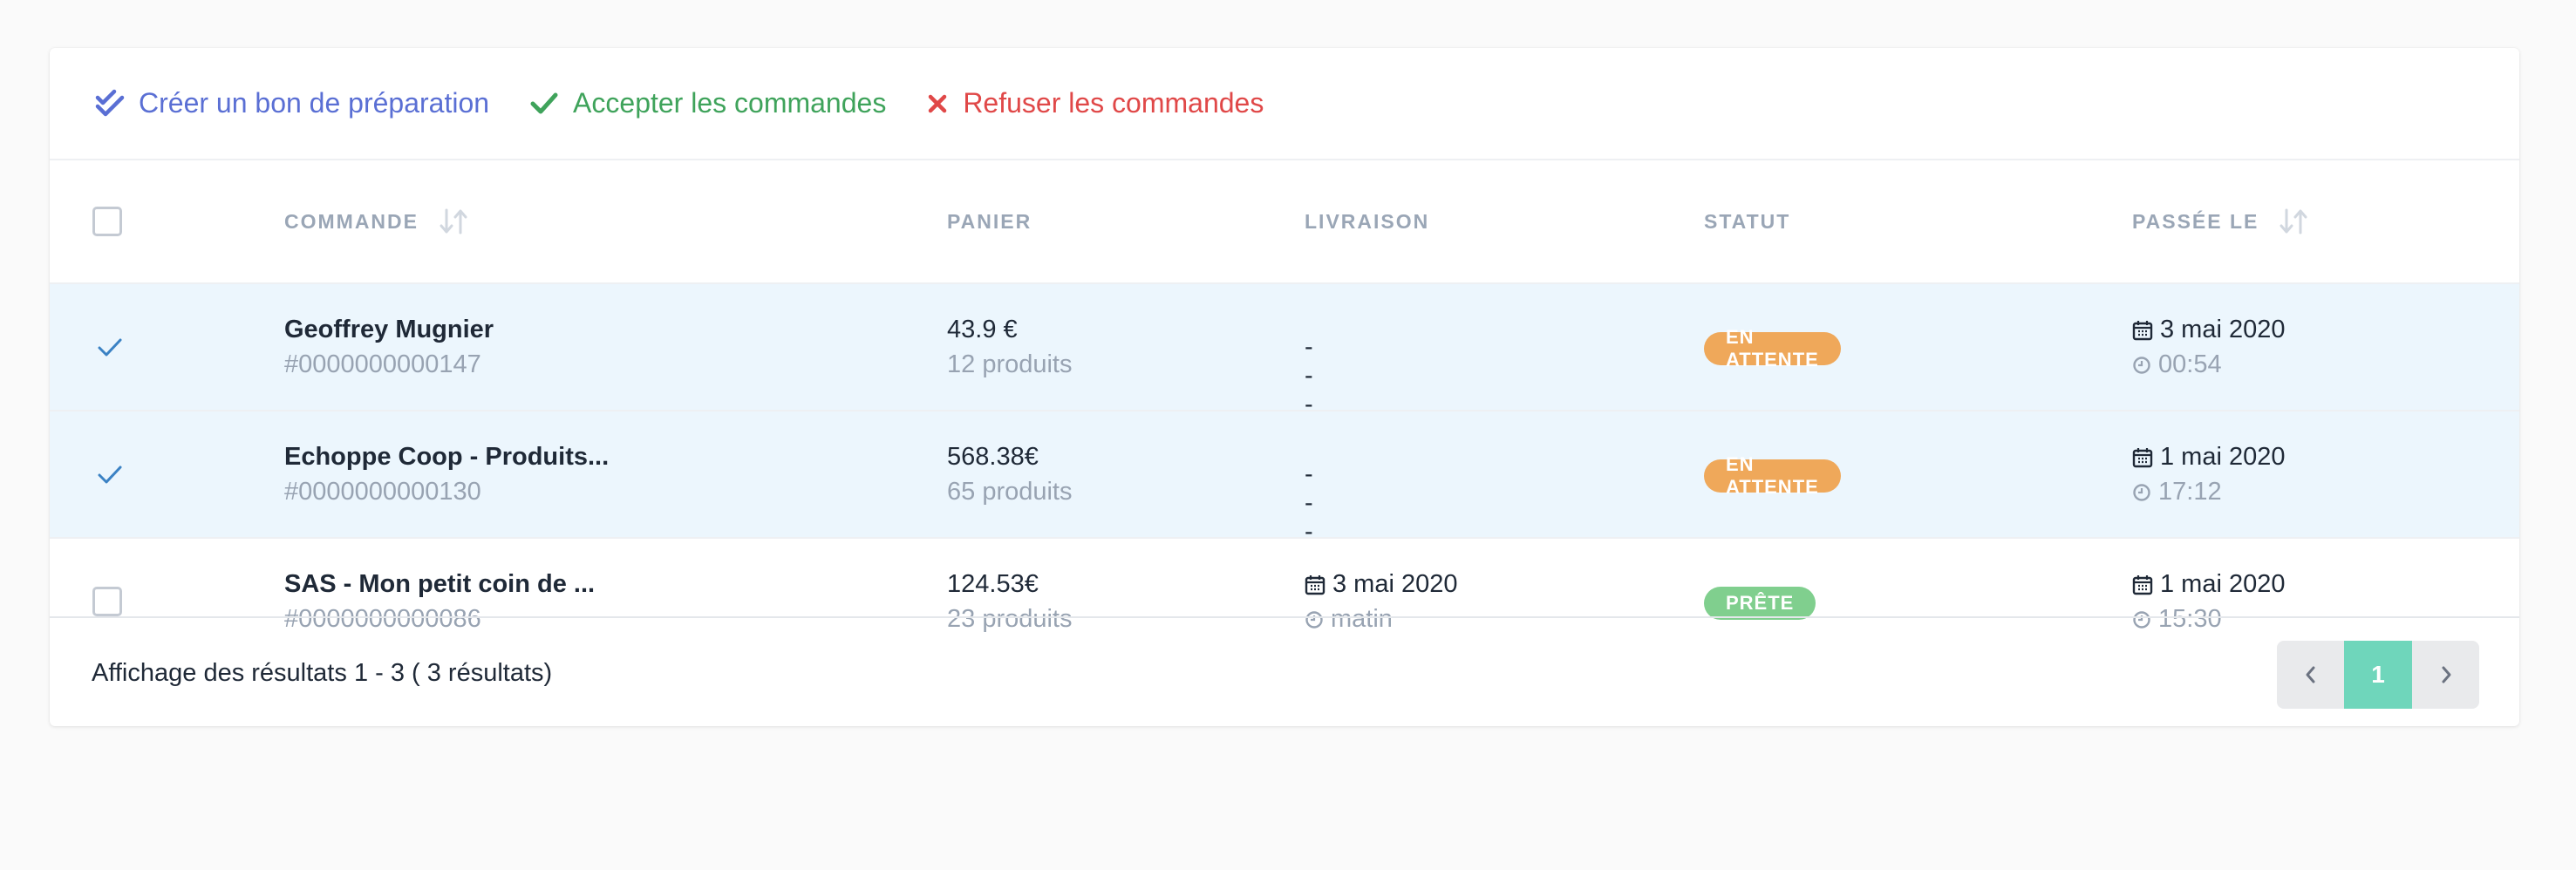  Describe the element at coordinates (107, 601) in the screenshot. I see `row-checkbox` at that location.